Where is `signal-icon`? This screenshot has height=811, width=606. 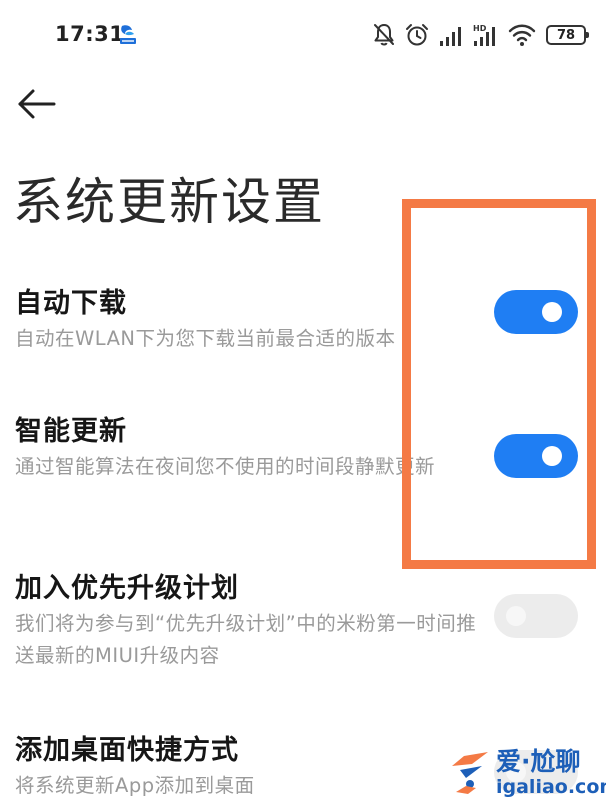
signal-icon is located at coordinates (450, 36).